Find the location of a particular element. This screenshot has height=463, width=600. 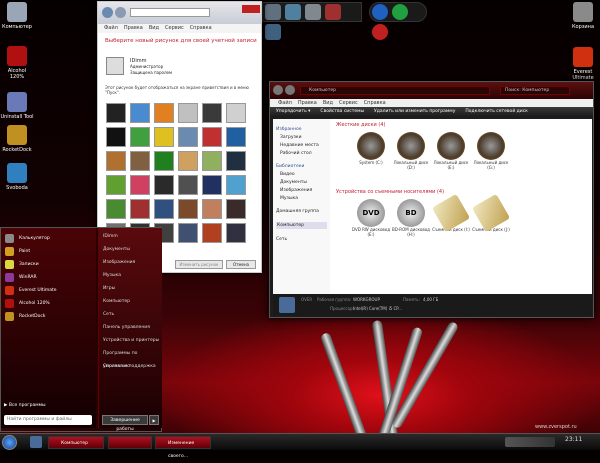

start-menu-place: Изображения is located at coordinates (130, 262).